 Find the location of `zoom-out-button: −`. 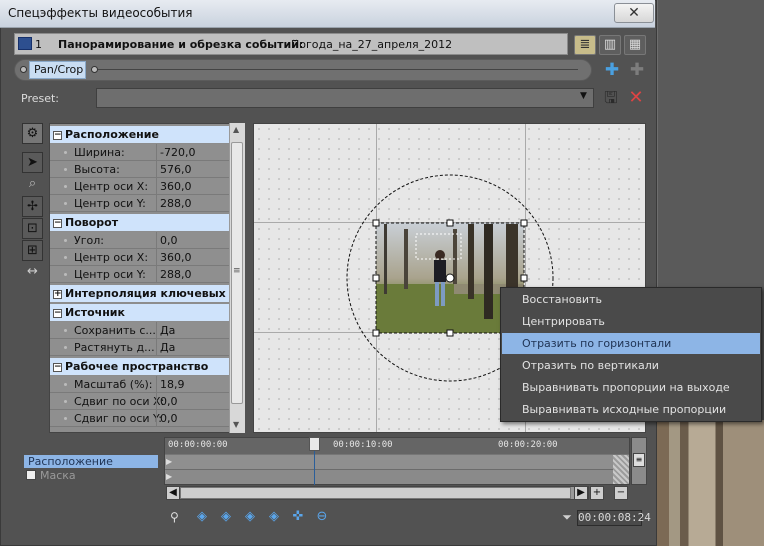

zoom-out-button: − is located at coordinates (621, 493).